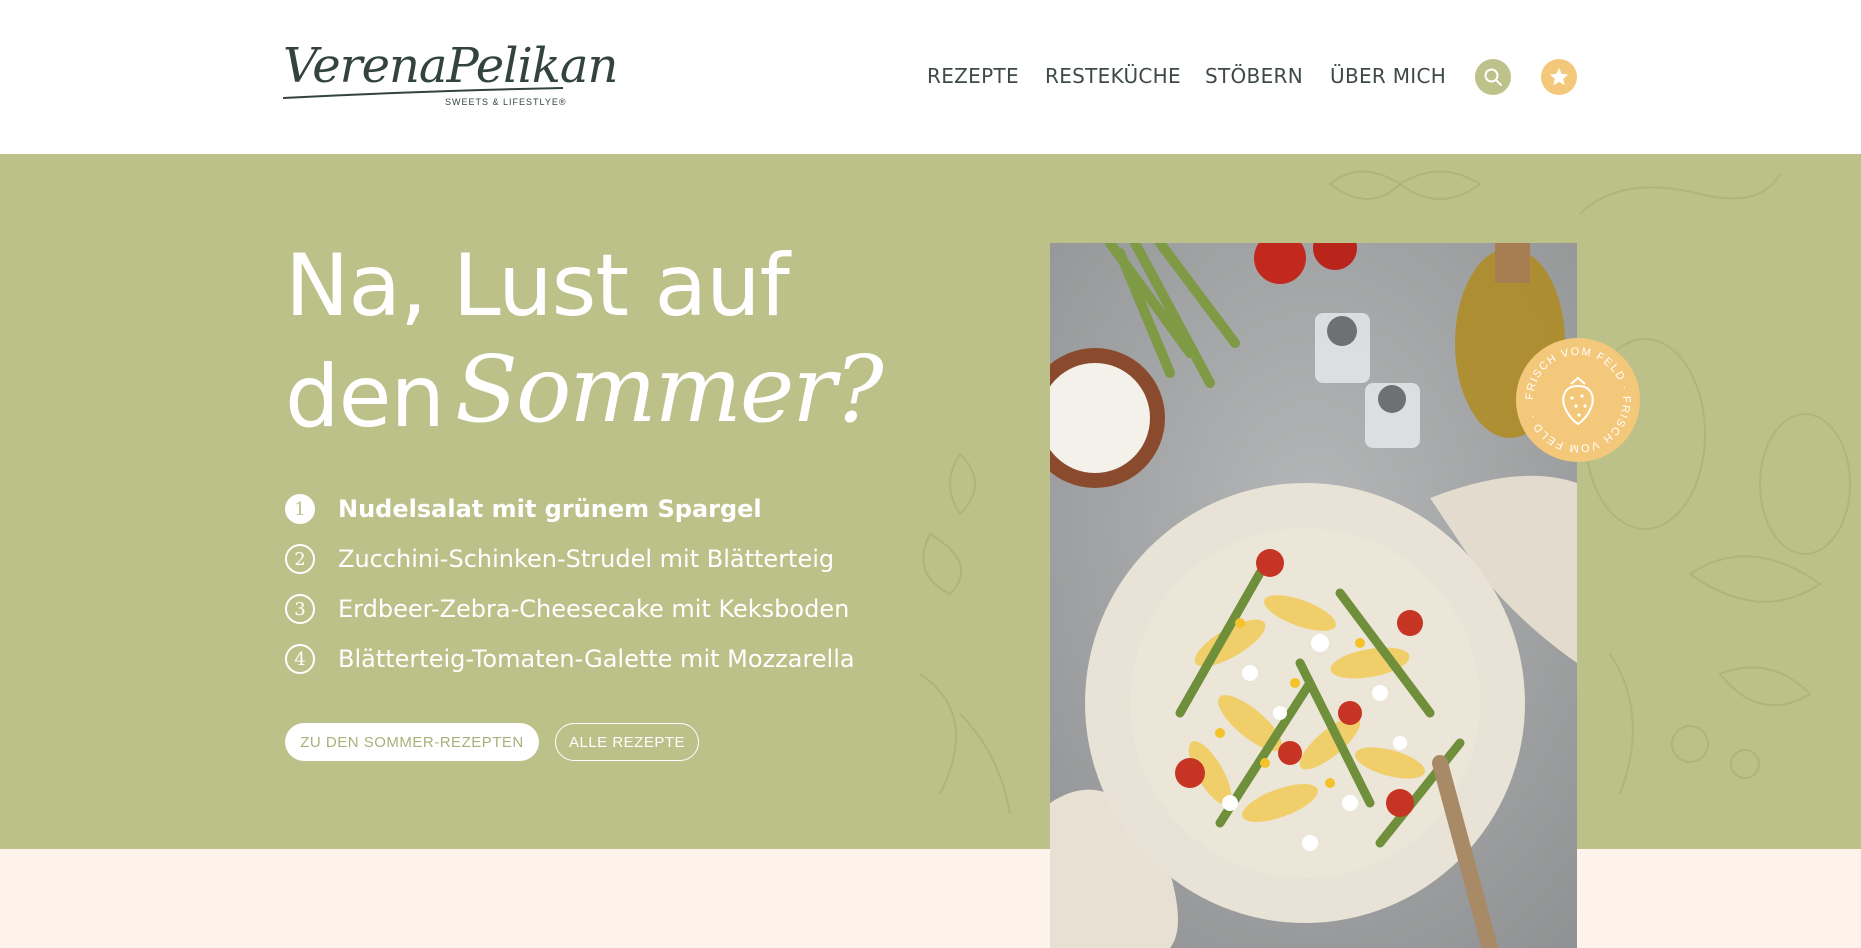  I want to click on recipe-number-3: 3, so click(300, 609).